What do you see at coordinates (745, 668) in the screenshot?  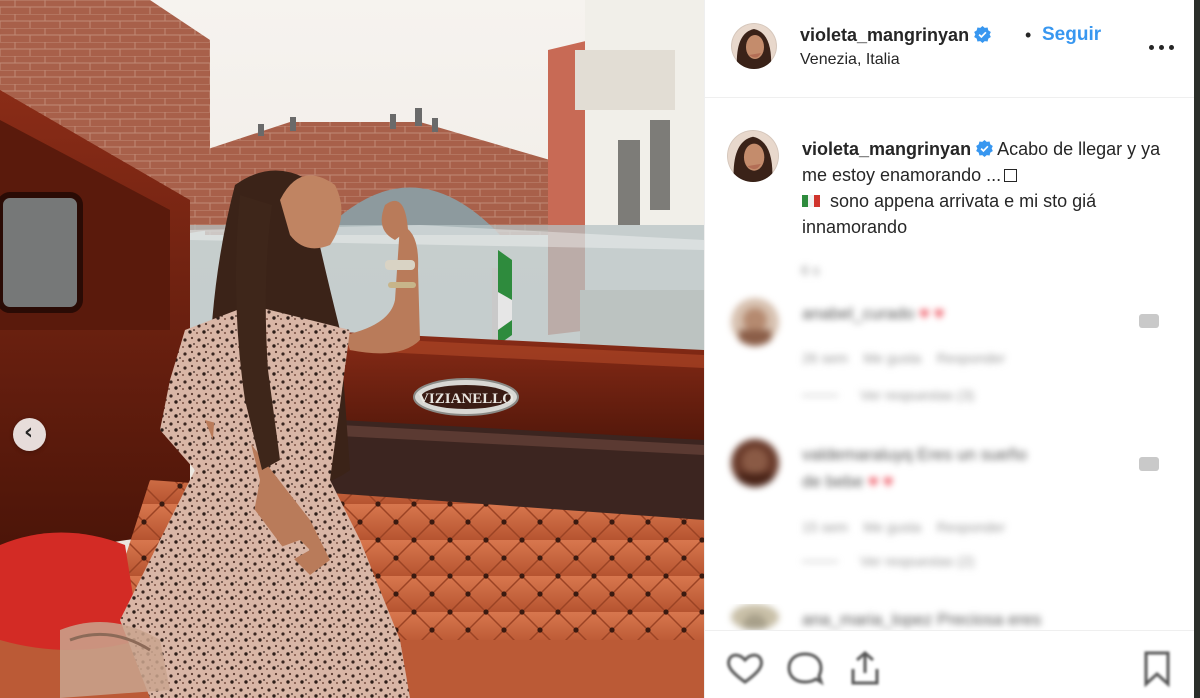 I see `heart-icon` at bounding box center [745, 668].